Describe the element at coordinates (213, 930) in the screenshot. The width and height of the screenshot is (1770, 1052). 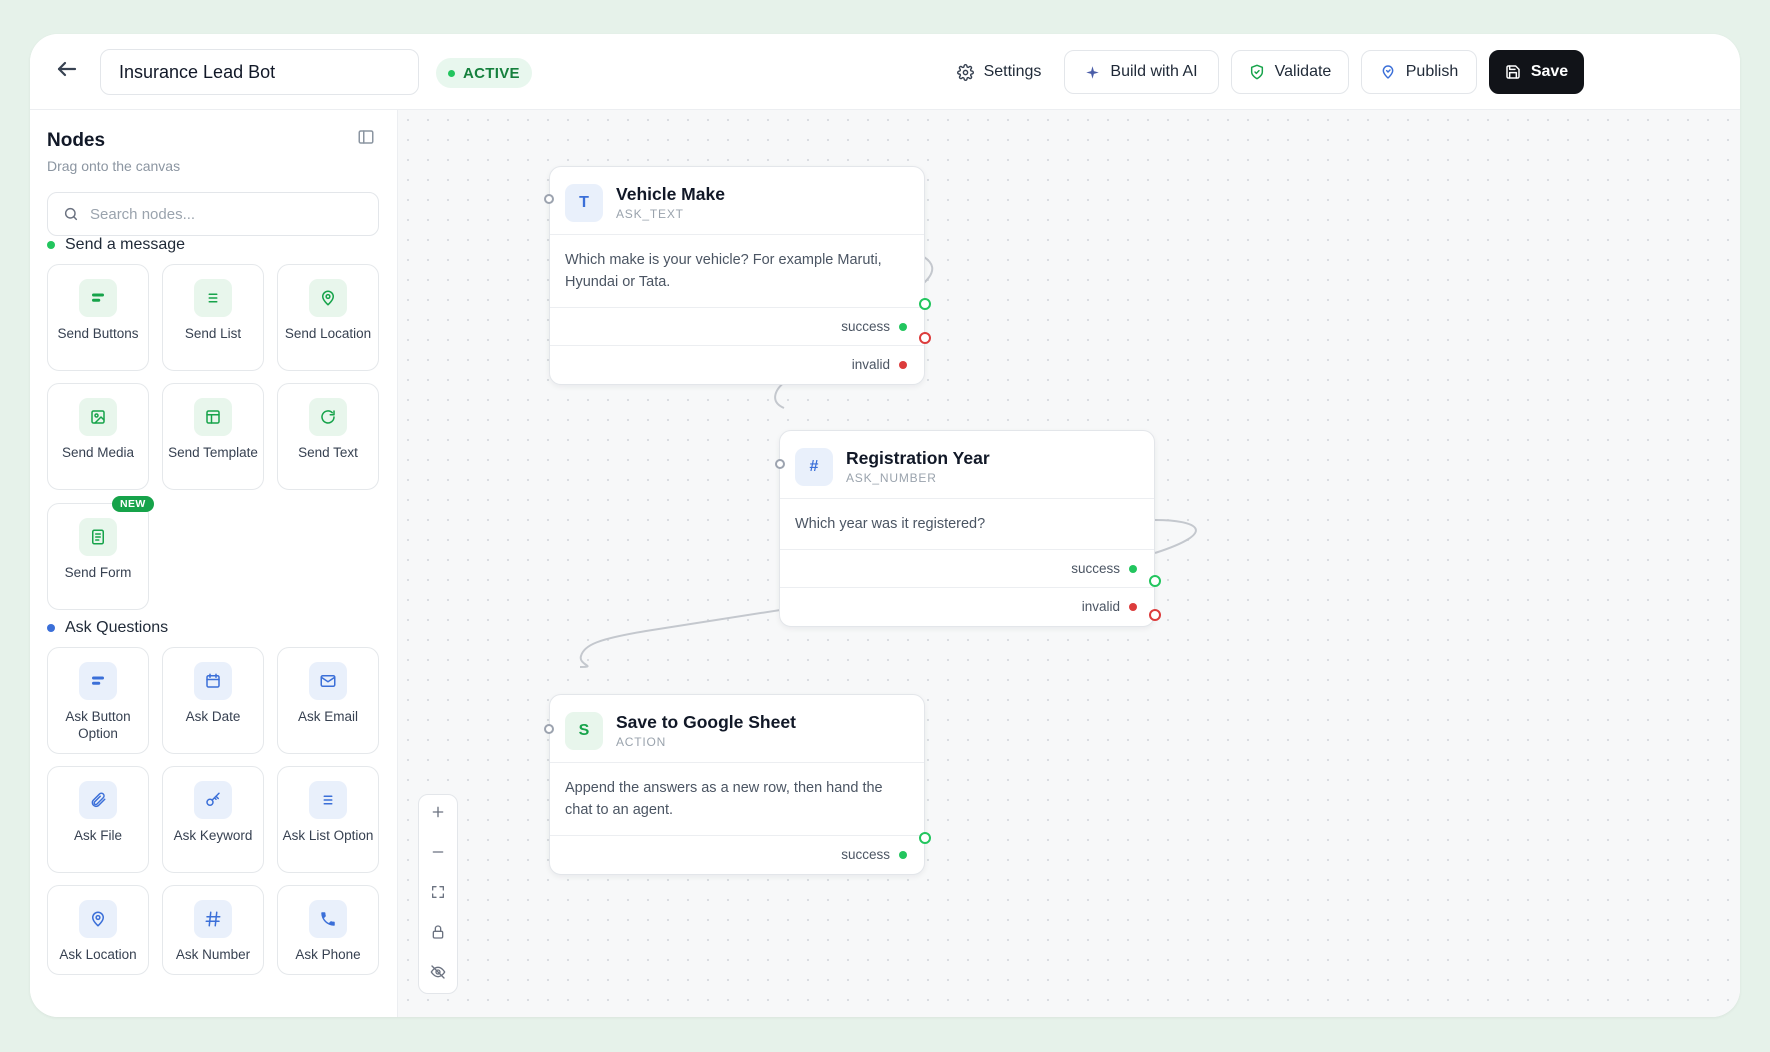
I see `node-tile-ask-number: Ask Number` at that location.